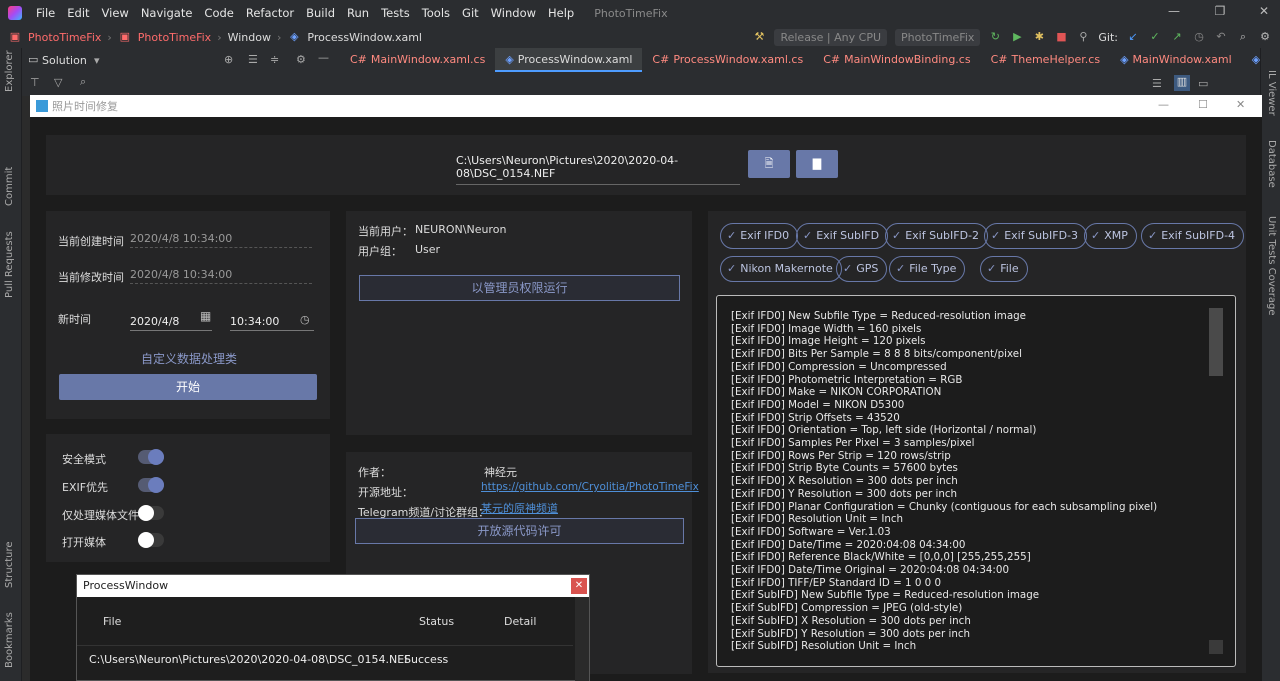 This screenshot has height=681, width=1280. I want to click on tool-commit: Commit, so click(9, 186).